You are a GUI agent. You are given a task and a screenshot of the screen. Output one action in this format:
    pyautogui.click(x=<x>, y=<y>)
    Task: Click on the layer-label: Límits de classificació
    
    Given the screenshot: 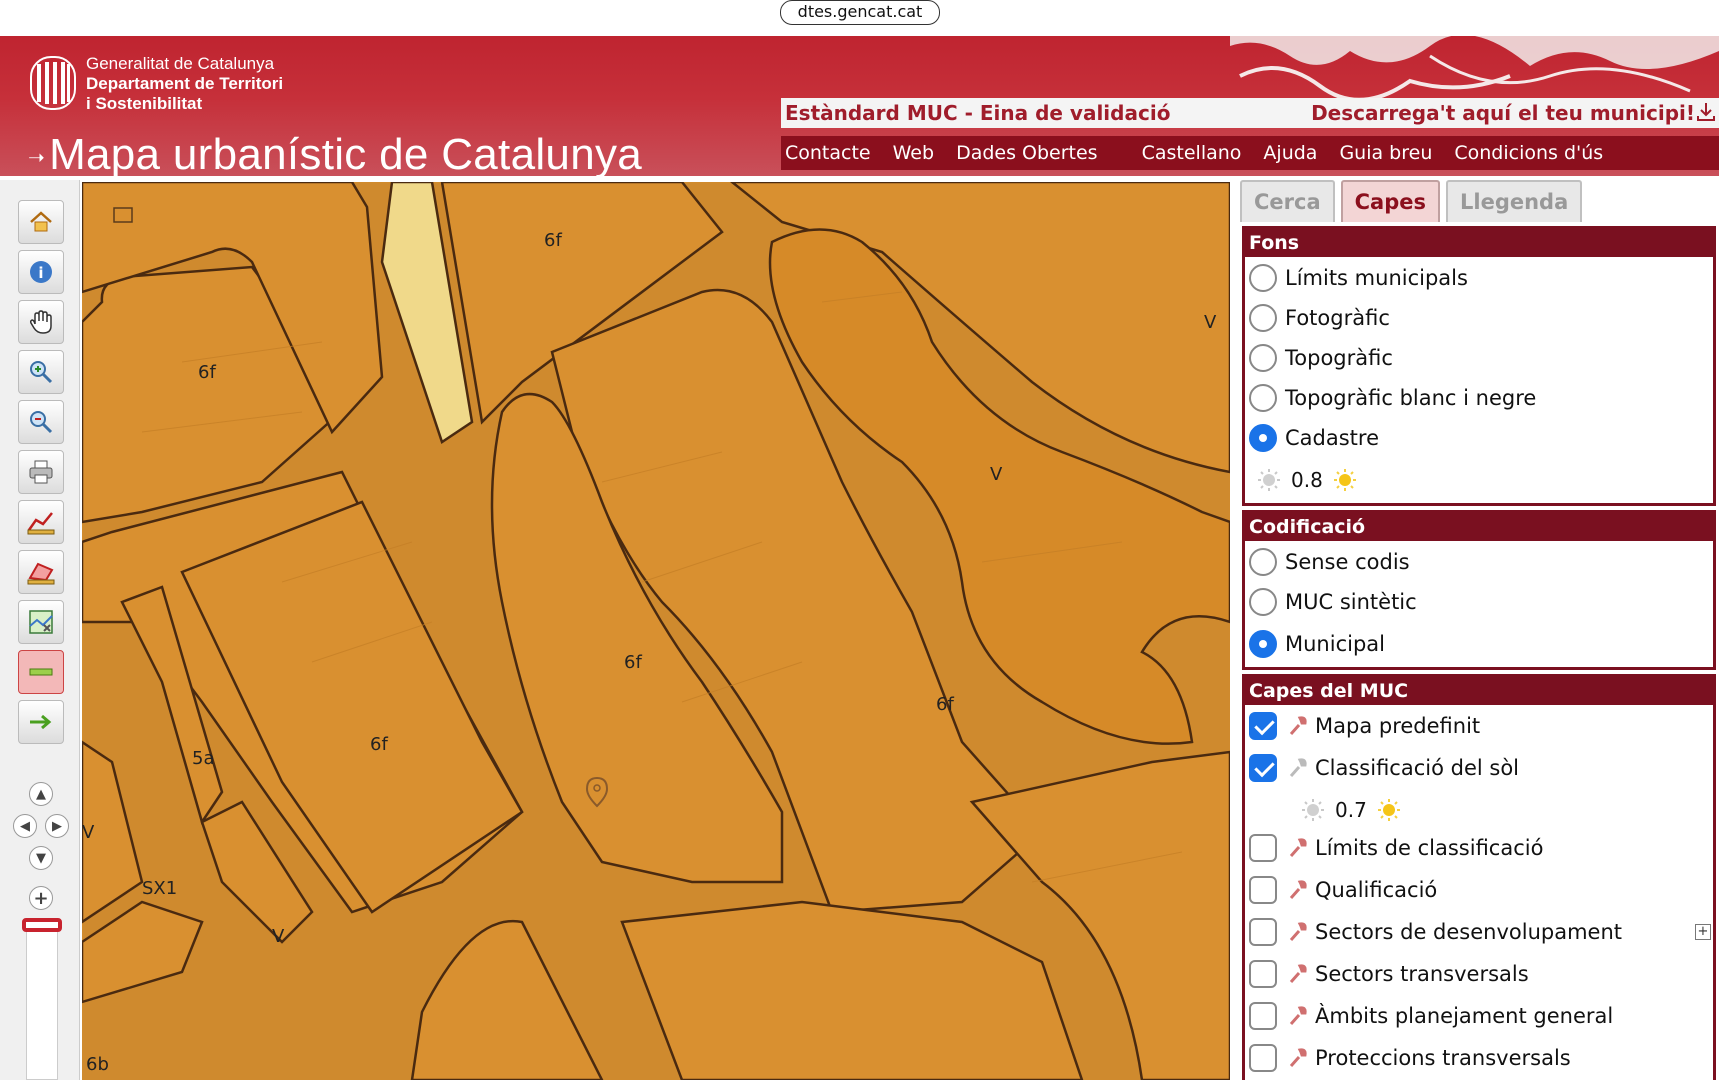 What is the action you would take?
    pyautogui.click(x=1429, y=848)
    